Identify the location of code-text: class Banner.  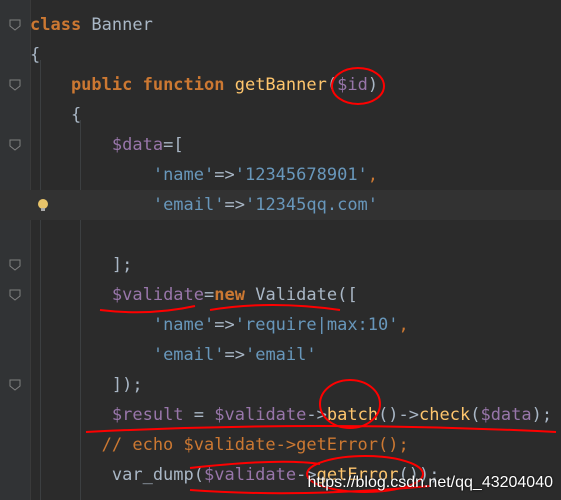
(91, 25).